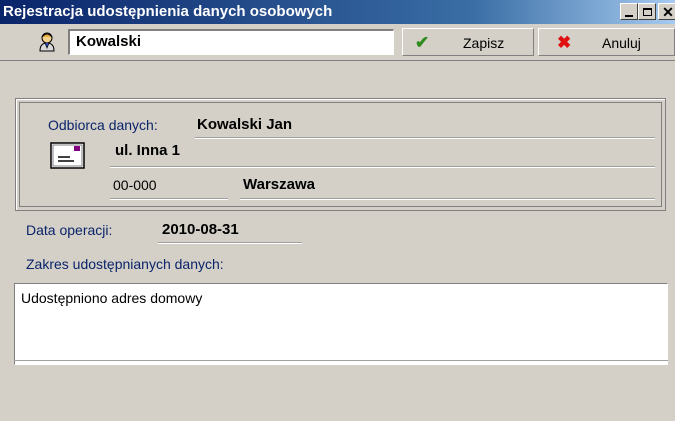  What do you see at coordinates (484, 43) in the screenshot?
I see `save-label: Zapisz` at bounding box center [484, 43].